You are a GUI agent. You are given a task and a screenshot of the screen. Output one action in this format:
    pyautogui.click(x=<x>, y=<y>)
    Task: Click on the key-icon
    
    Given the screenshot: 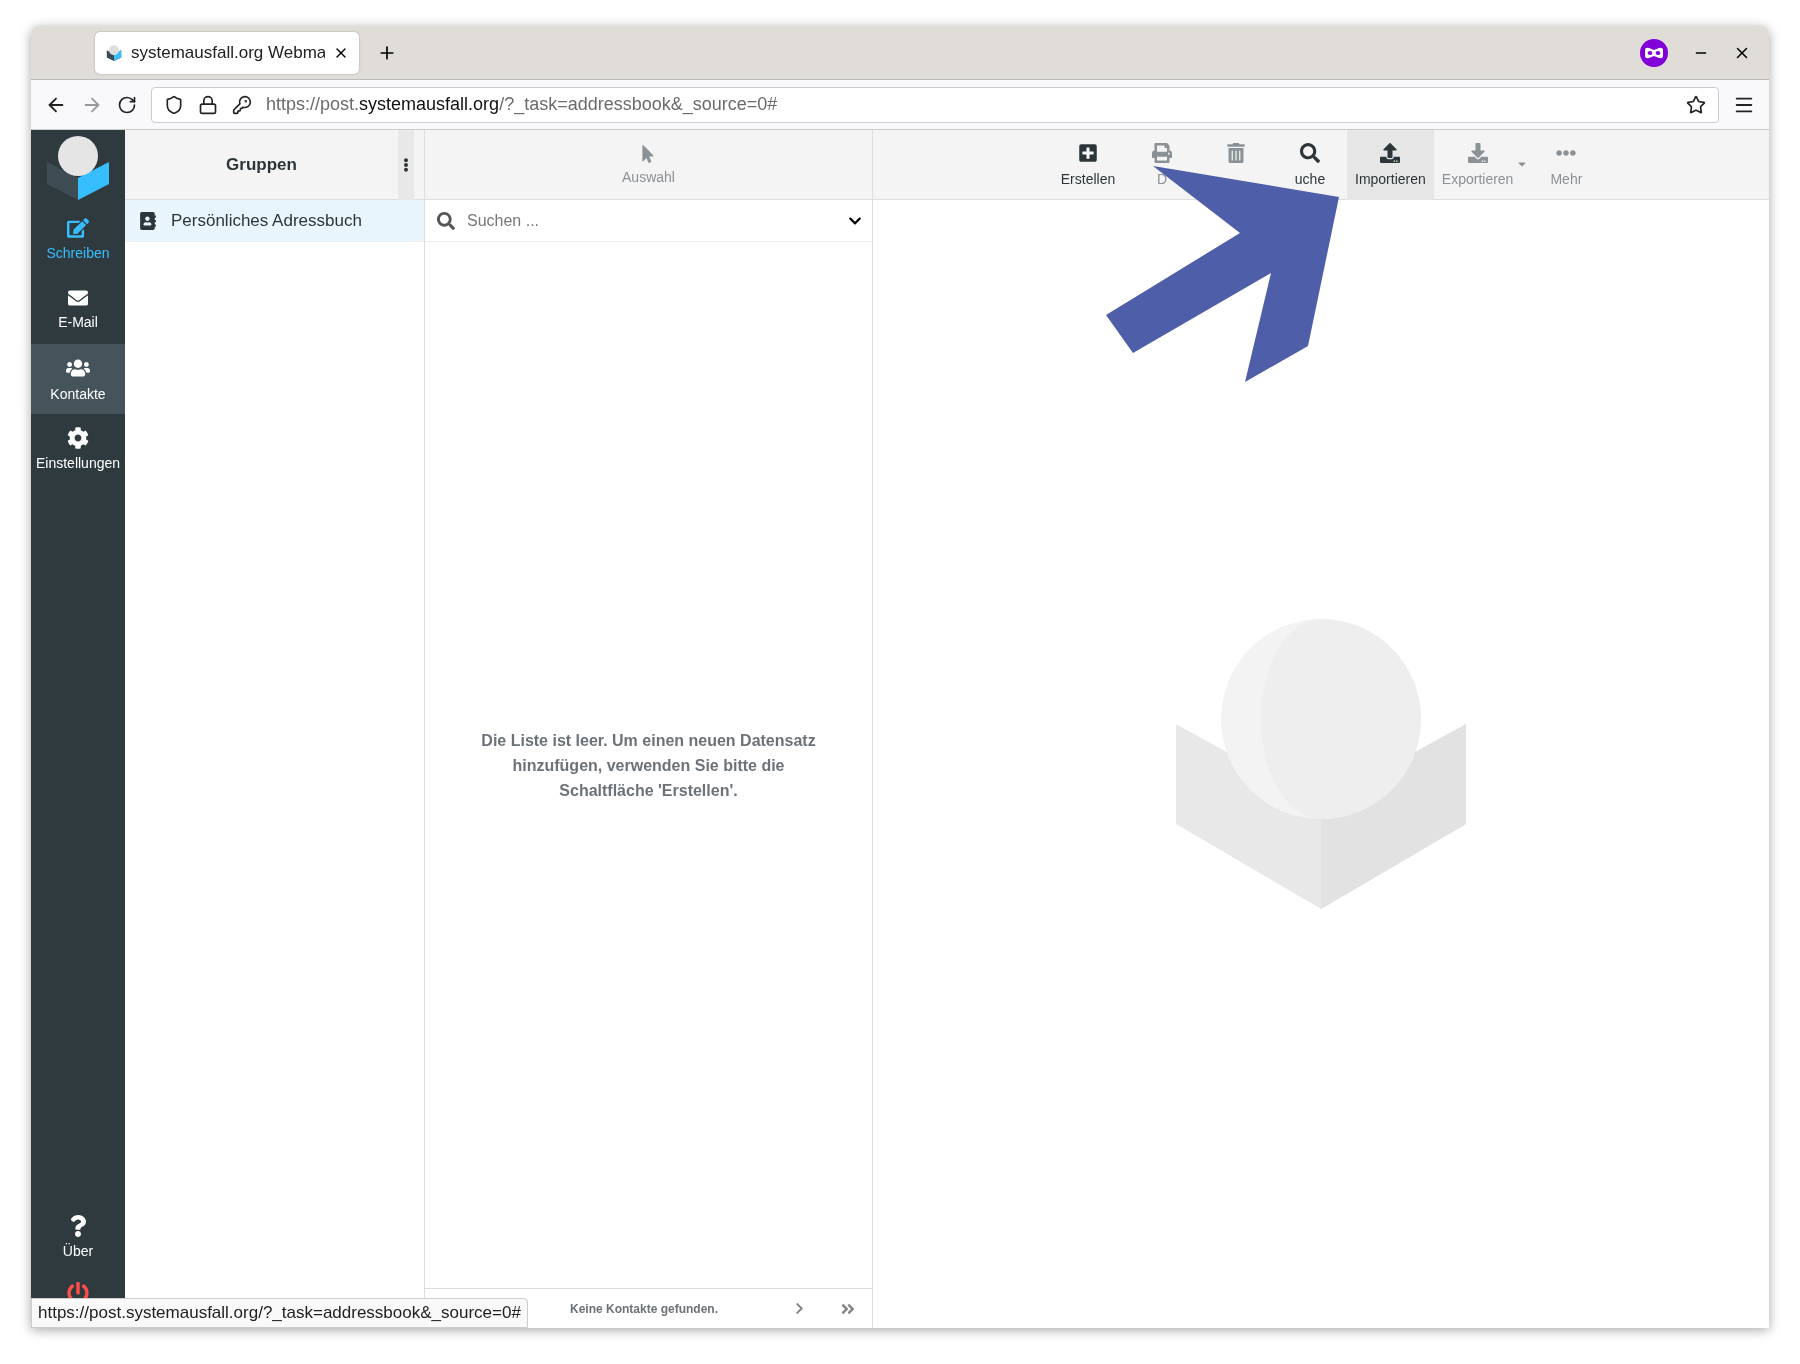 What is the action you would take?
    pyautogui.click(x=242, y=104)
    